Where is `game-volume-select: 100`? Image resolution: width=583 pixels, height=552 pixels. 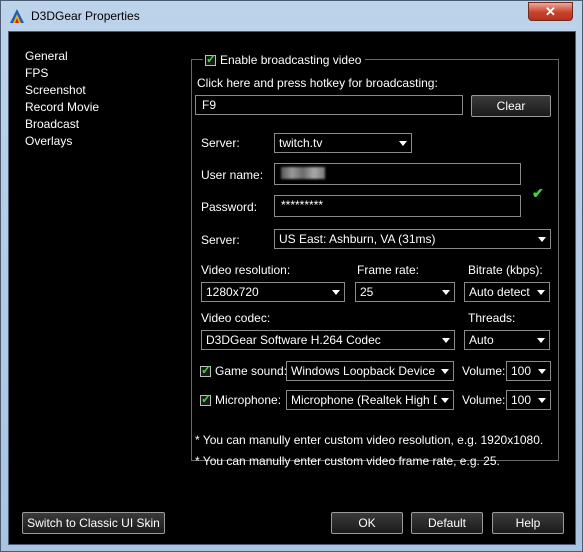
game-volume-select: 100 is located at coordinates (528, 371).